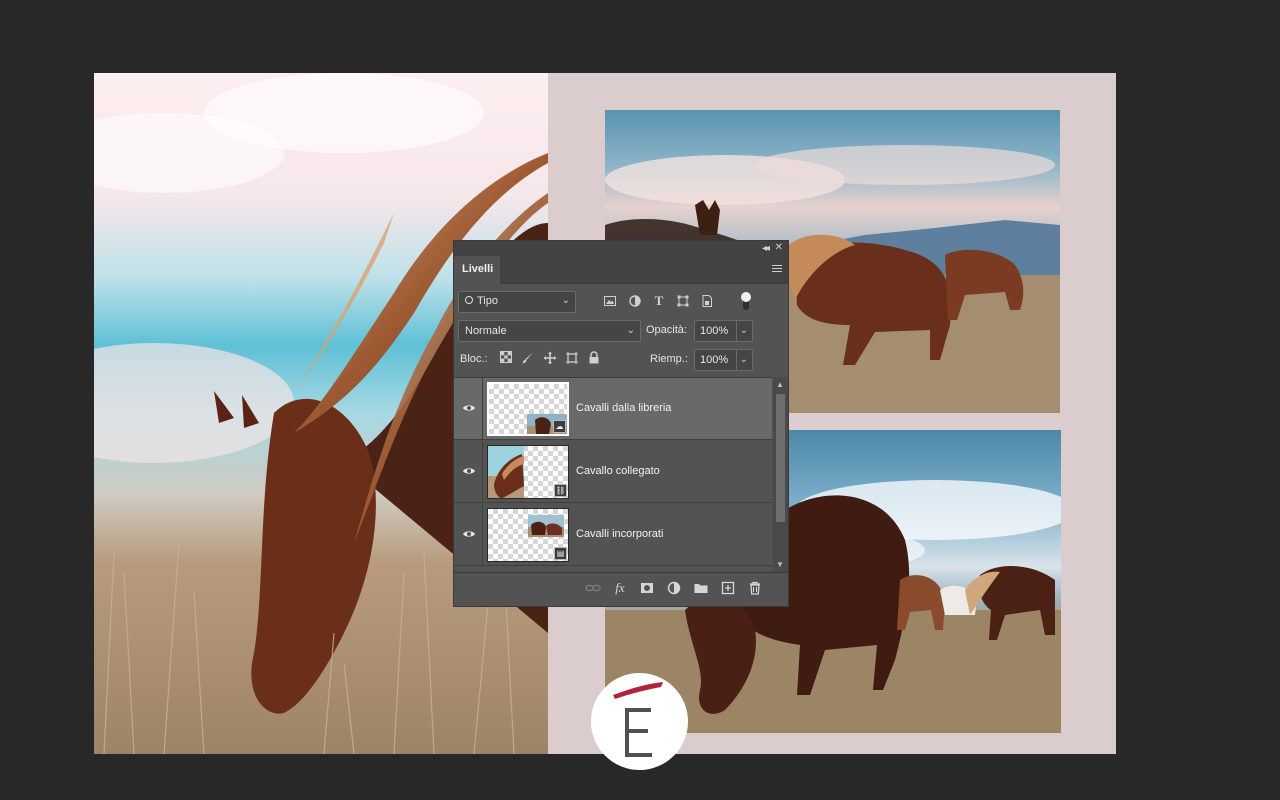 The image size is (1280, 800). I want to click on opacity-label: Opacità:, so click(666, 330).